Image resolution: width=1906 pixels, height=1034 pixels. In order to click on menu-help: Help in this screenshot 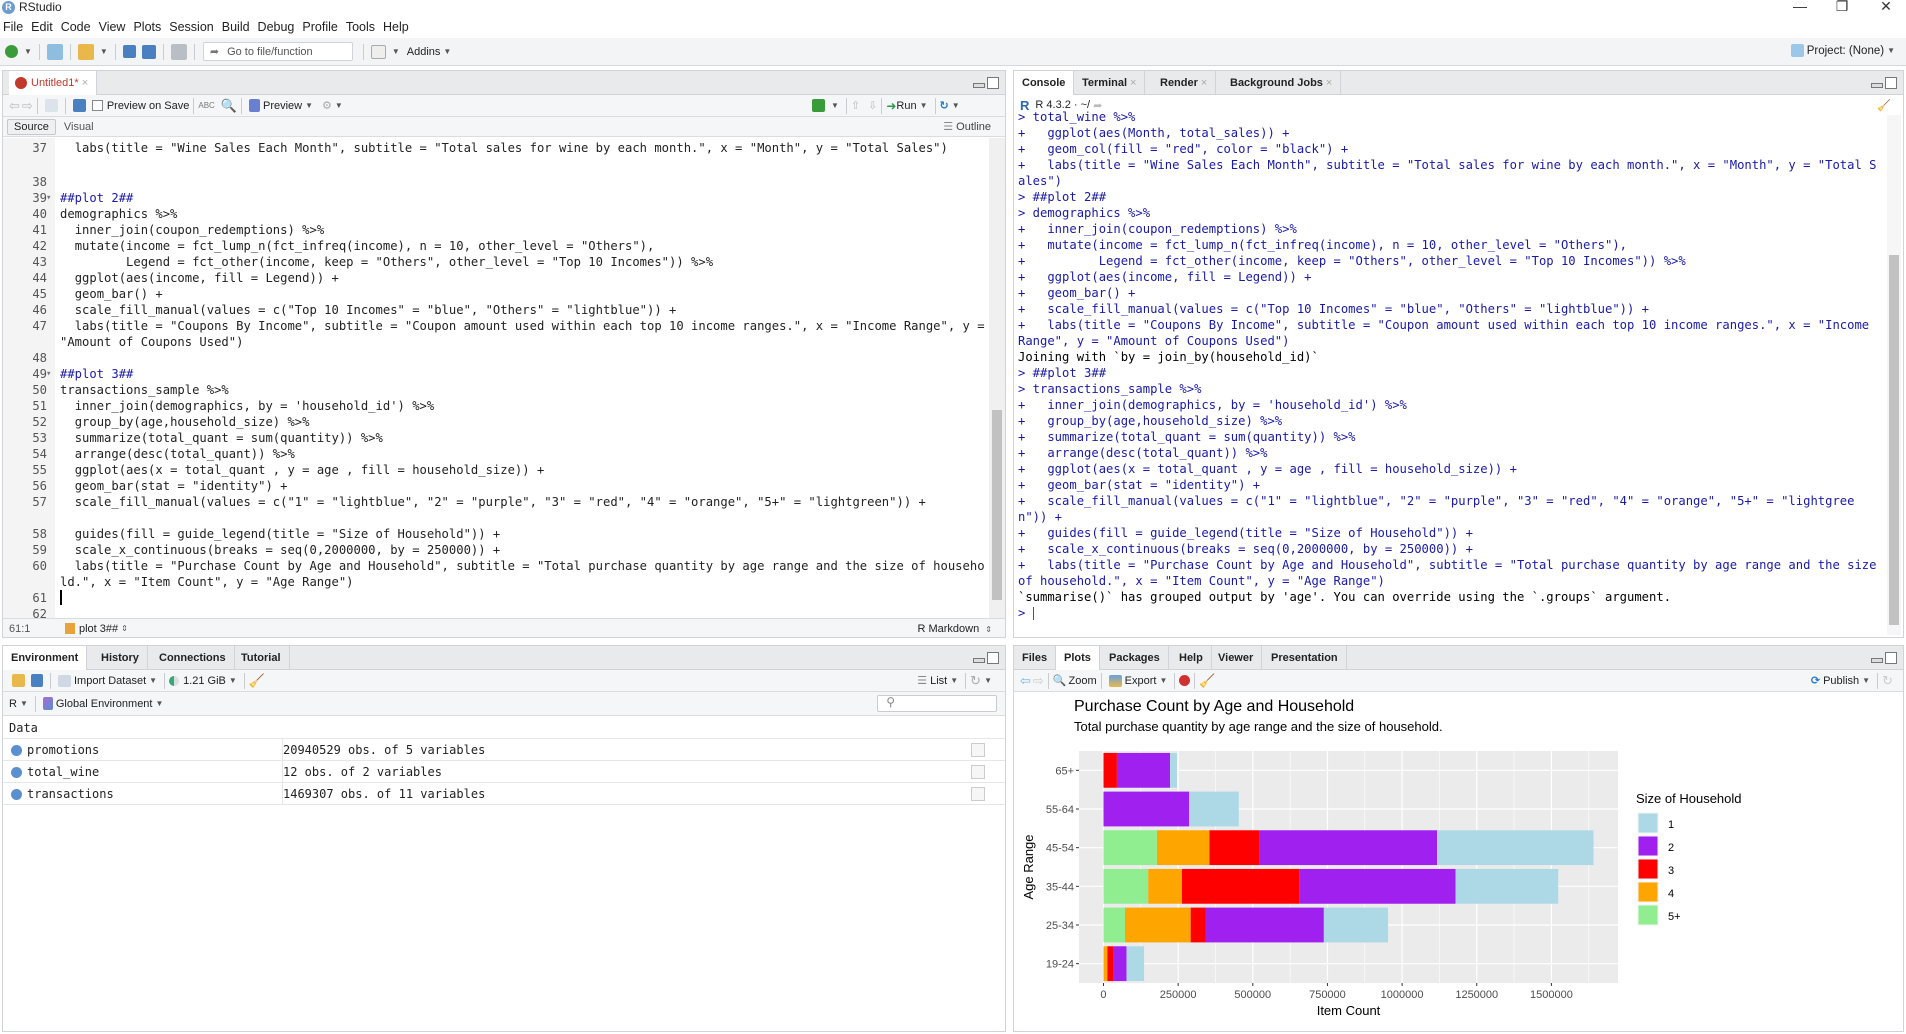, I will do `click(397, 27)`.